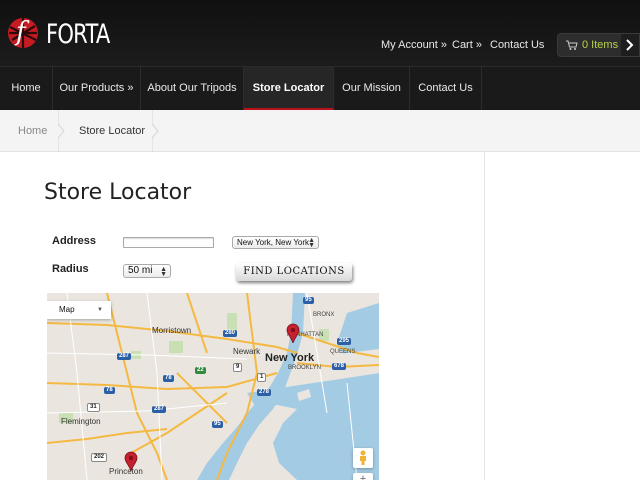 The image size is (640, 480). I want to click on nav-home: Home, so click(26, 88).